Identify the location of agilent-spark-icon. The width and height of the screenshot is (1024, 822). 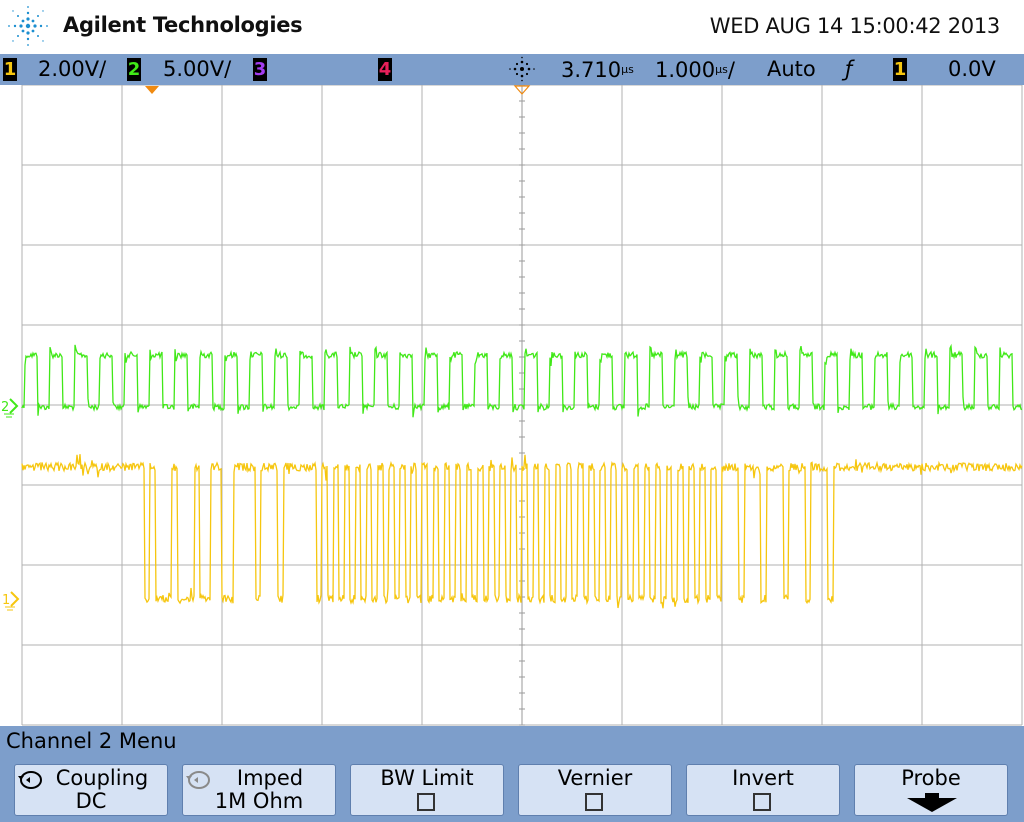
(28, 26).